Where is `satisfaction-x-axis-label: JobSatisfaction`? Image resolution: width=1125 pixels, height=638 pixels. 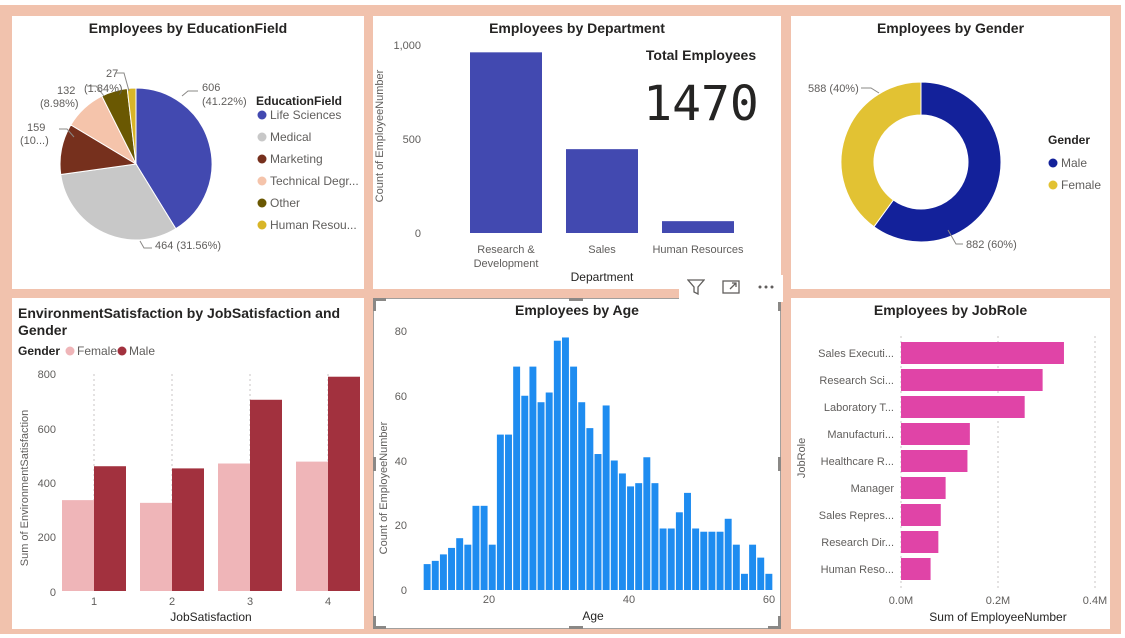
satisfaction-x-axis-label: JobSatisfaction is located at coordinates (210, 617).